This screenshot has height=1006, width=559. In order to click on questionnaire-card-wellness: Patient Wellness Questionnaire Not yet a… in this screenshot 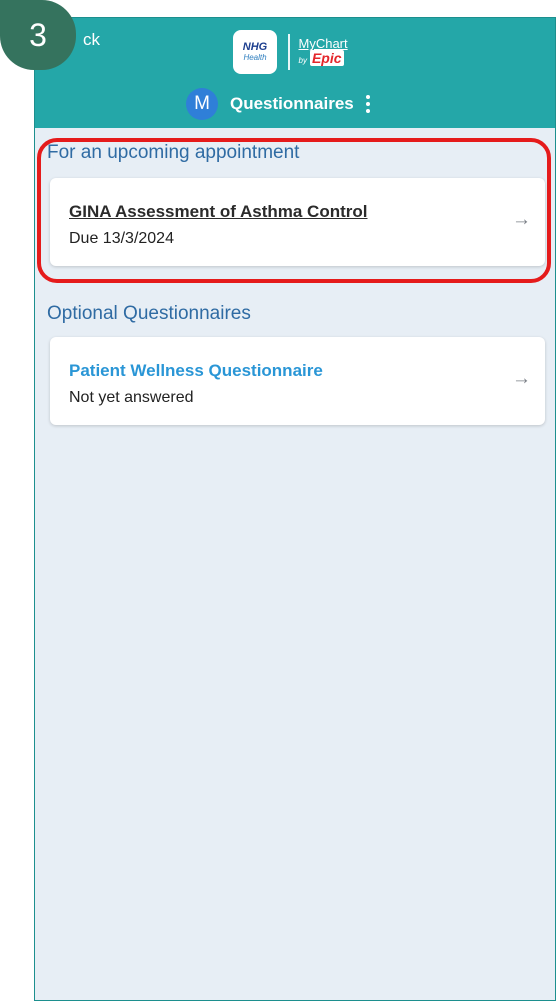, I will do `click(297, 381)`.